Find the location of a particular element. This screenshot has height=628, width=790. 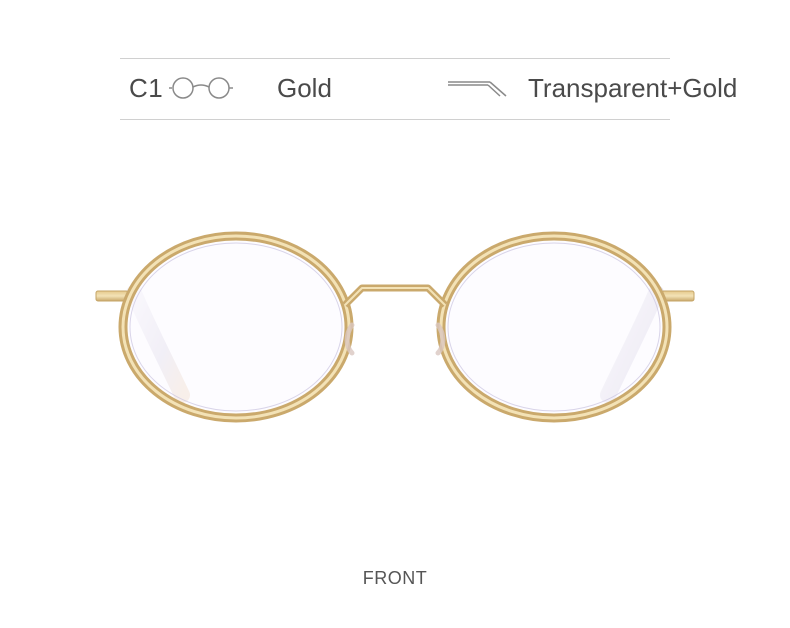

left-hinge is located at coordinates (112, 296).